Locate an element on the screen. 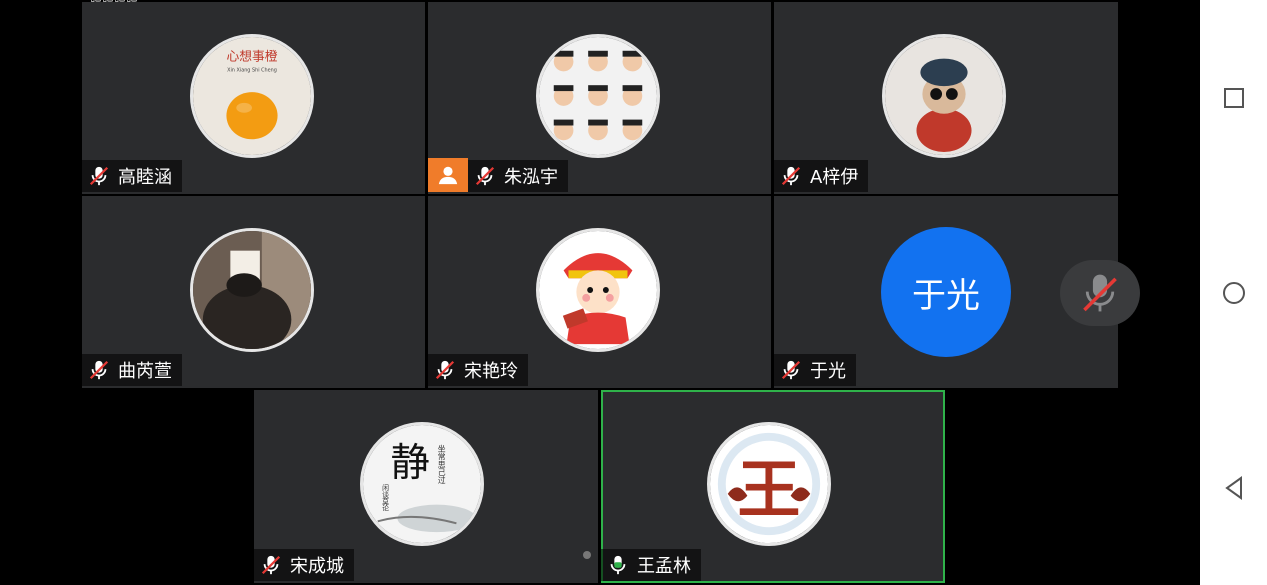  cat-avatar-icon is located at coordinates (944, 96).